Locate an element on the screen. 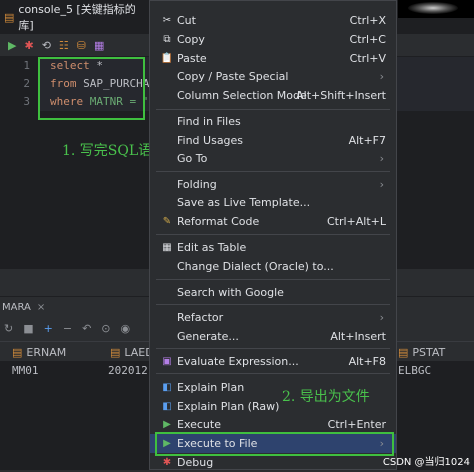  add-row-icon: + is located at coordinates (48, 328).